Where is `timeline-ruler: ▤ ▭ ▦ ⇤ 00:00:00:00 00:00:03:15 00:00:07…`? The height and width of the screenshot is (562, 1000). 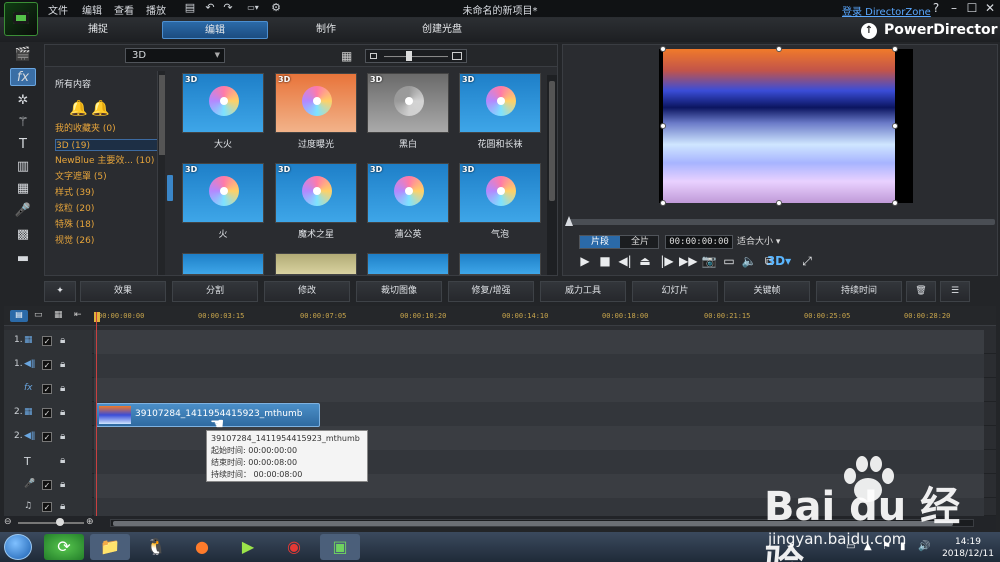 timeline-ruler: ▤ ▭ ▦ ⇤ 00:00:00:00 00:00:03:15 00:00:07… is located at coordinates (500, 316).